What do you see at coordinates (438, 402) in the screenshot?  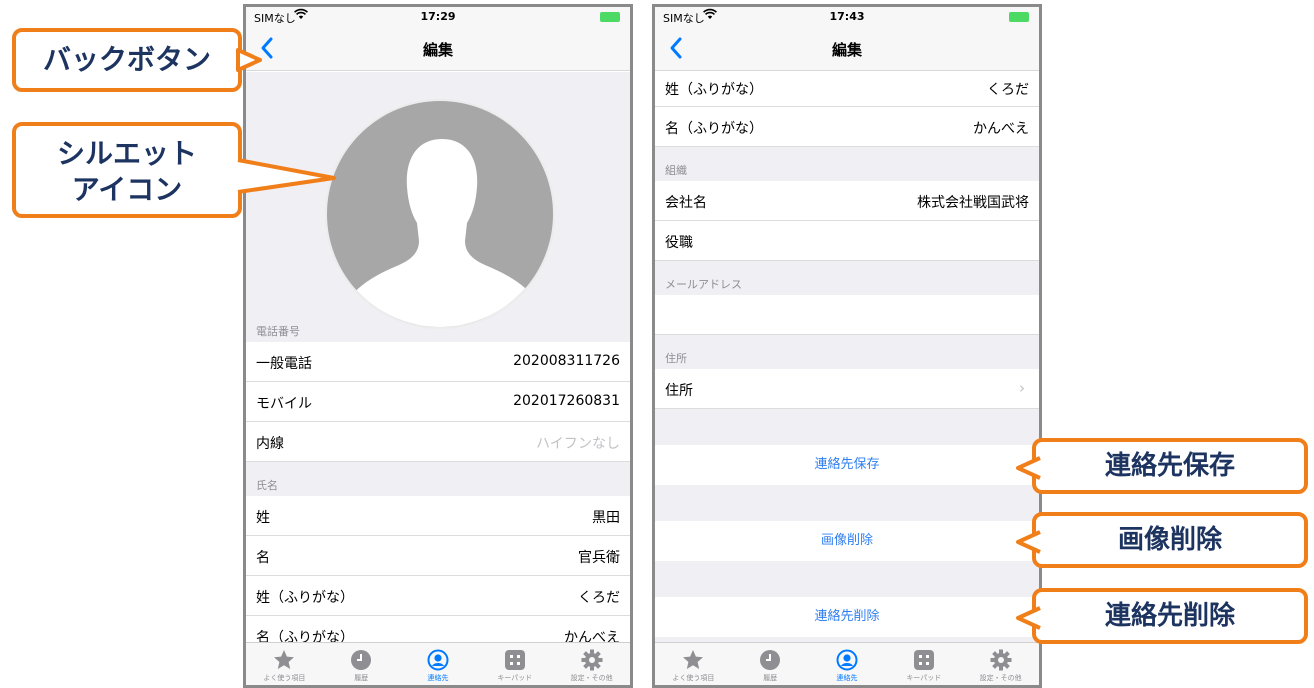 I see `phone-row-mobile: モバイル 202017260831` at bounding box center [438, 402].